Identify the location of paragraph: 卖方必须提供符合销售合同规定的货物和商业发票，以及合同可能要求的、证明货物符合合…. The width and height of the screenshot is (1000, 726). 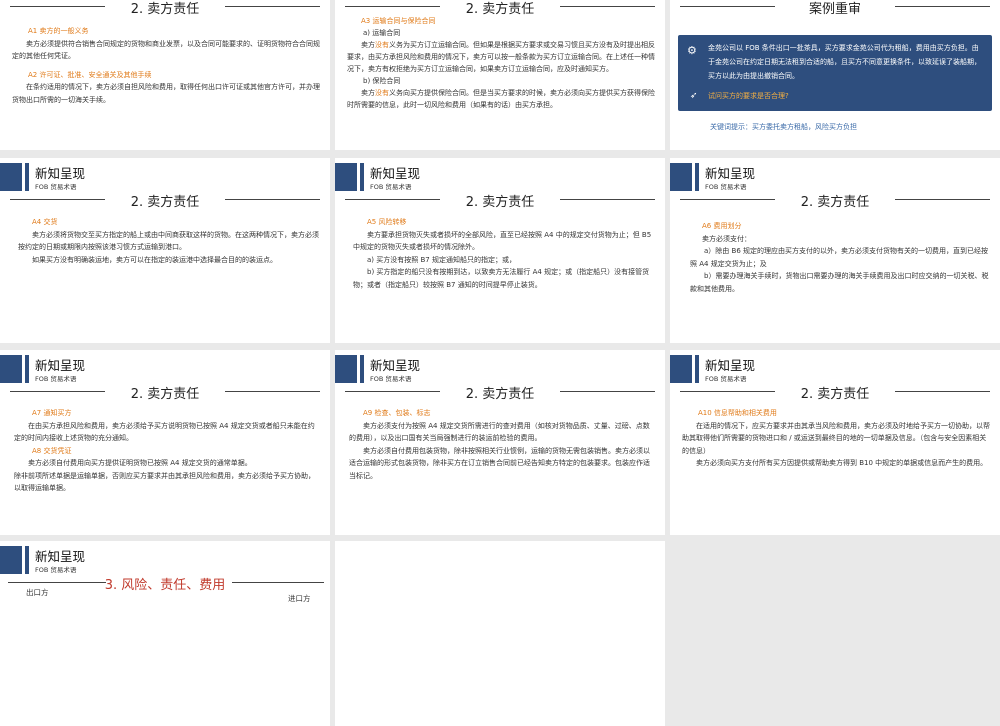
(166, 50).